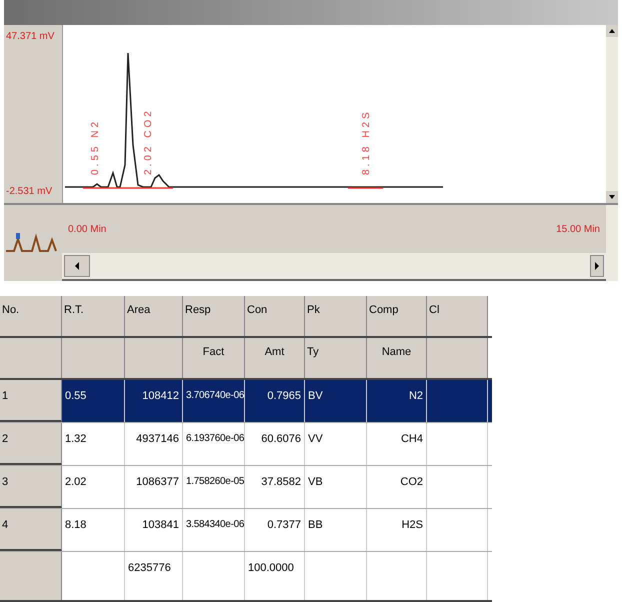 This screenshot has height=602, width=622. Describe the element at coordinates (336, 316) in the screenshot. I see `column-header: Pk` at that location.